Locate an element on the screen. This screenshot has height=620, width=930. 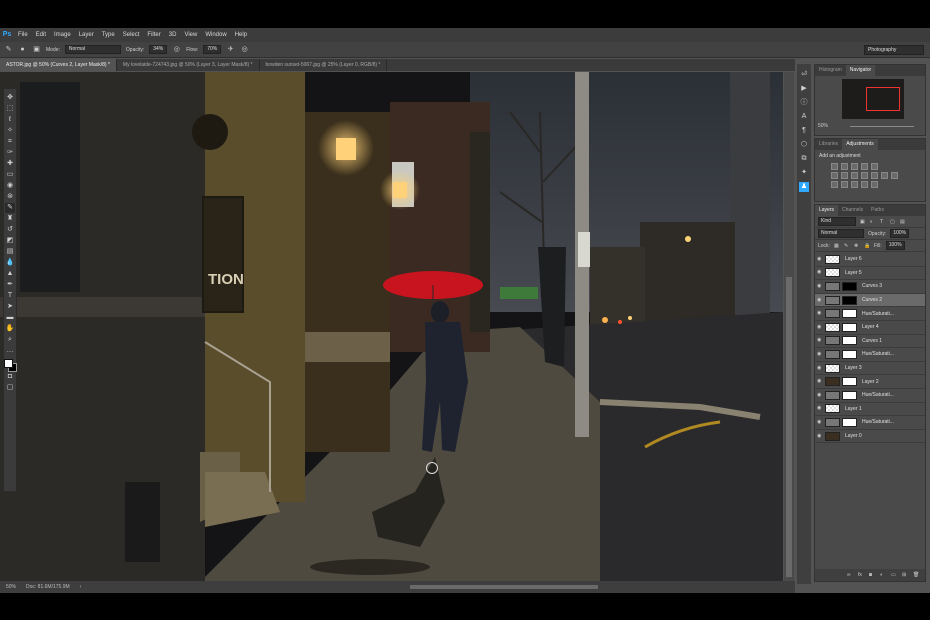
menu-type: Type is located at coordinates (108, 35).